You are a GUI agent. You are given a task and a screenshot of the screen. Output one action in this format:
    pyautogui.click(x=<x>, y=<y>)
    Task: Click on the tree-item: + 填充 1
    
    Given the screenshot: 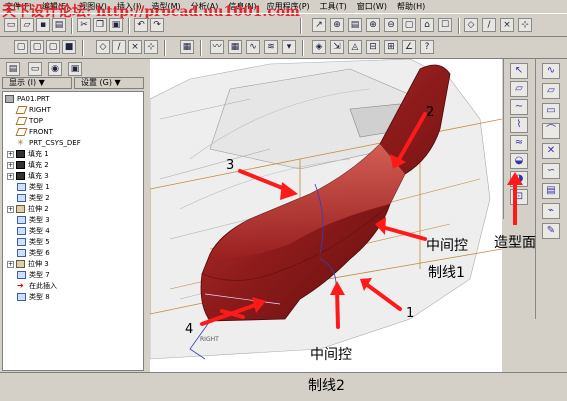 What is the action you would take?
    pyautogui.click(x=28, y=154)
    